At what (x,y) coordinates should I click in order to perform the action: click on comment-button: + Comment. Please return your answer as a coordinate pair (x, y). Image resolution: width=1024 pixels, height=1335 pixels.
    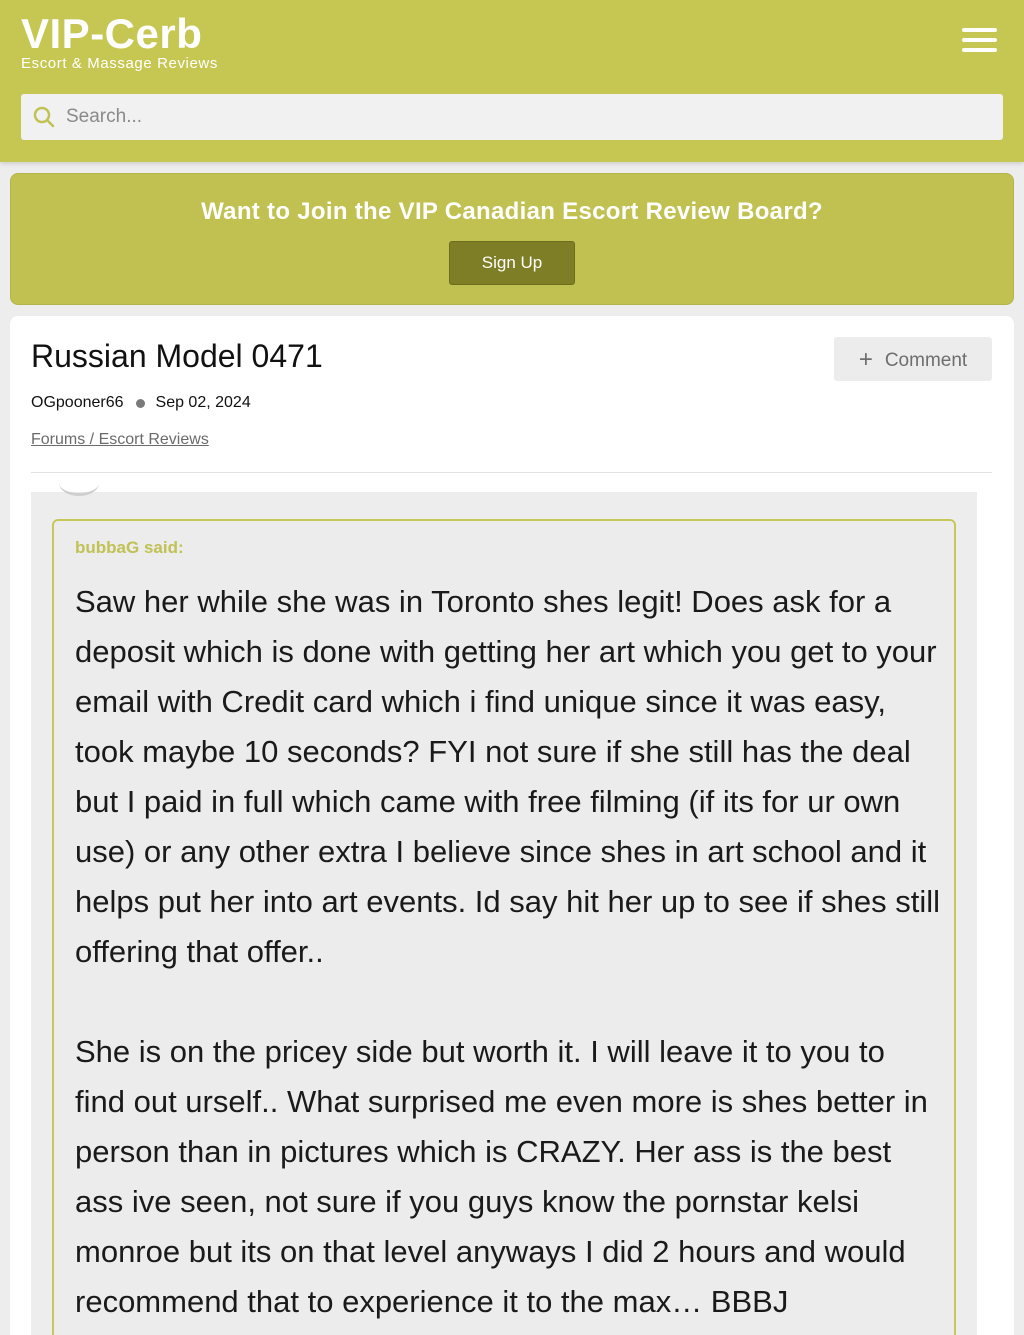
    Looking at the image, I should click on (913, 359).